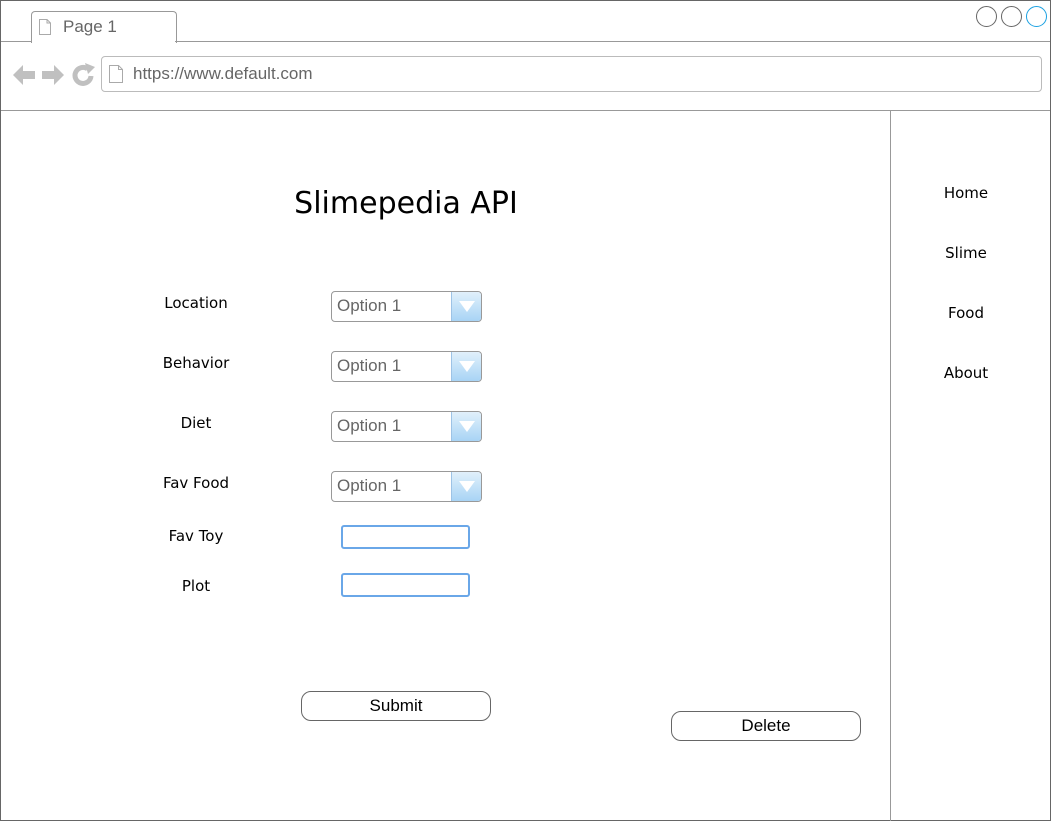 The width and height of the screenshot is (1051, 821). What do you see at coordinates (196, 483) in the screenshot?
I see `fav-food-label: Fav Food` at bounding box center [196, 483].